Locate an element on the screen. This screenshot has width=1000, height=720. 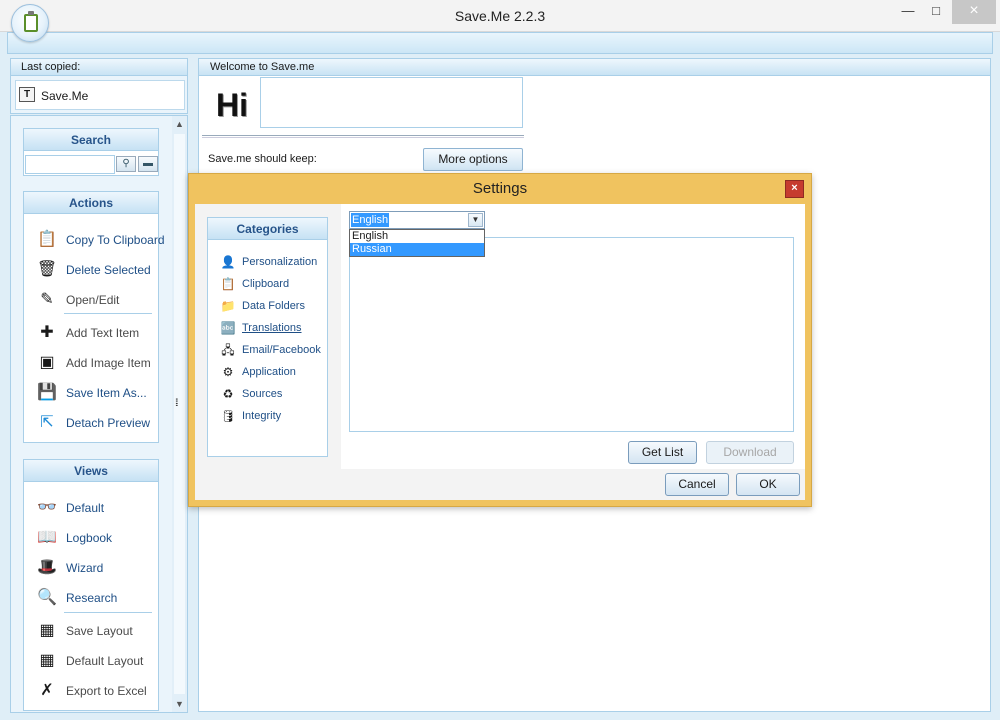
view-research-button: 🔍 Research is located at coordinates (98, 597).